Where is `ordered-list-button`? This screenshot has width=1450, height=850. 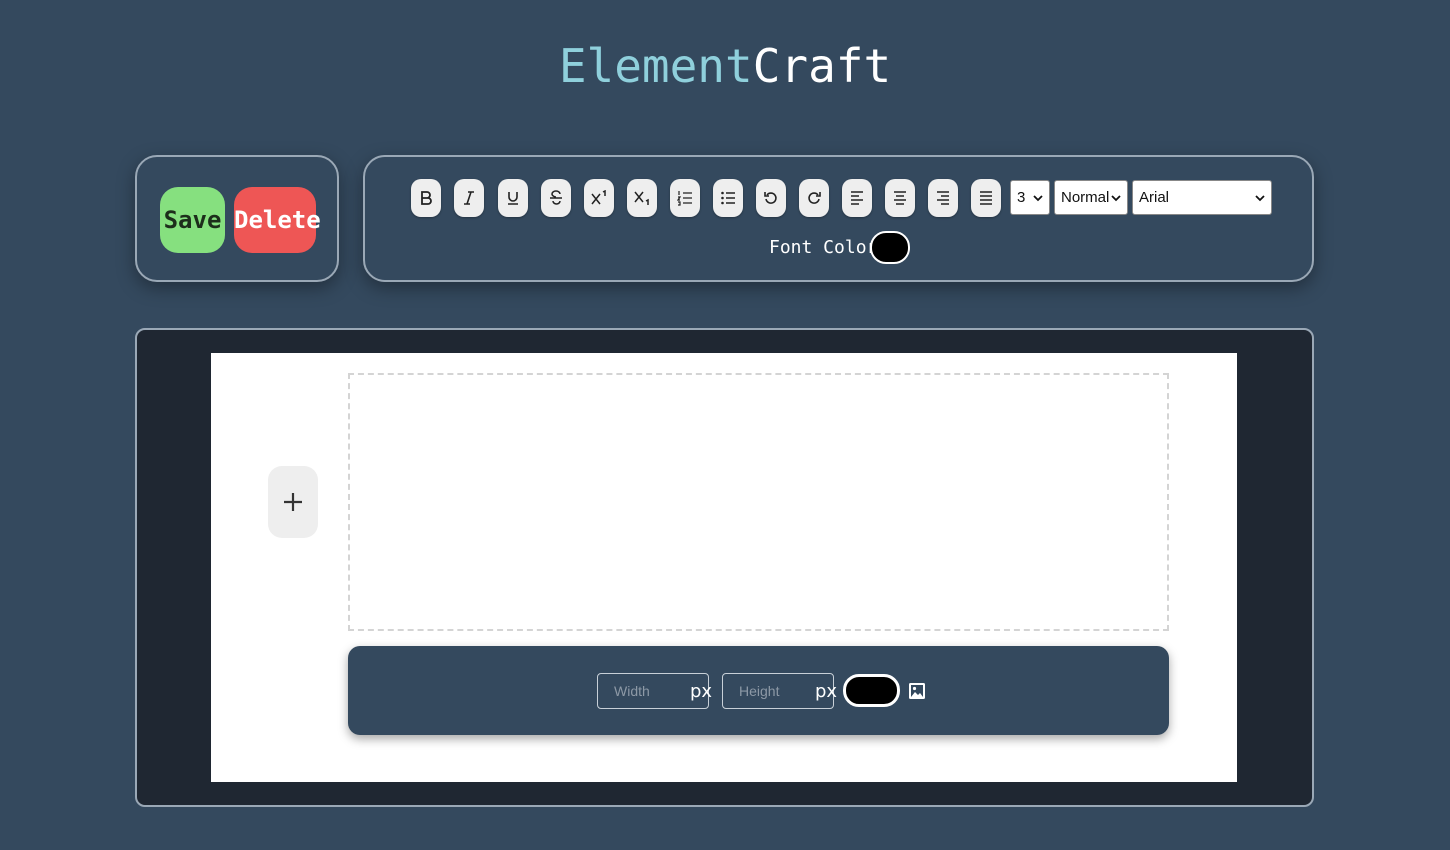 ordered-list-button is located at coordinates (685, 198).